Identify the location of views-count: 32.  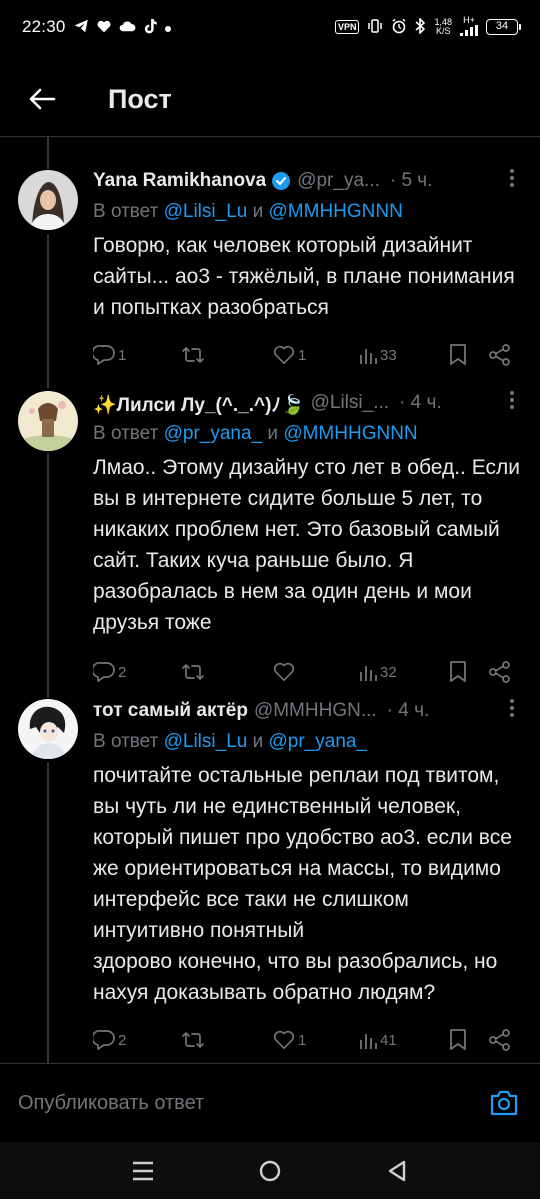
(388, 672).